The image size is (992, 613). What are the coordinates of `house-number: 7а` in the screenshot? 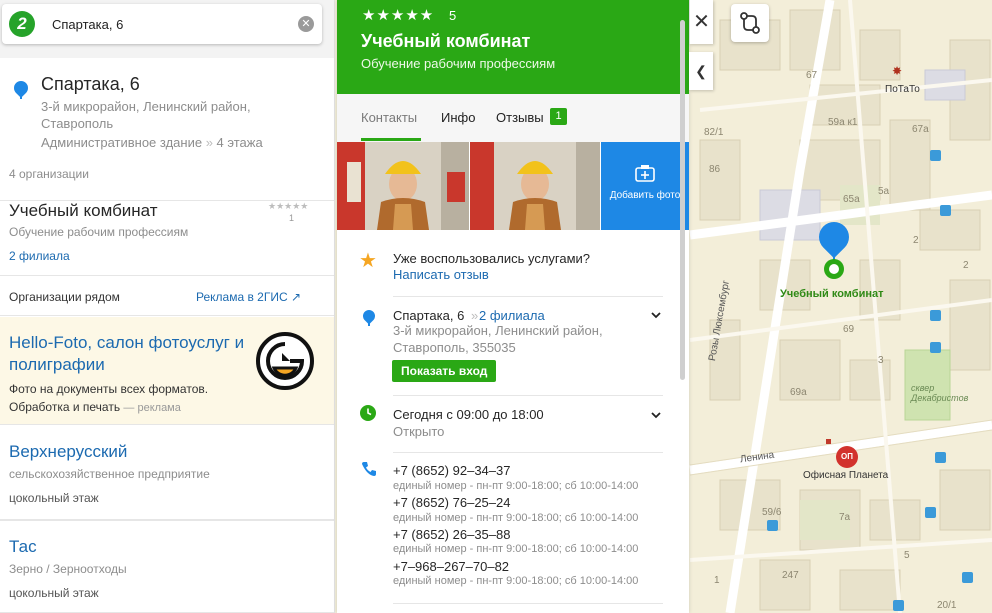 It's located at (845, 517).